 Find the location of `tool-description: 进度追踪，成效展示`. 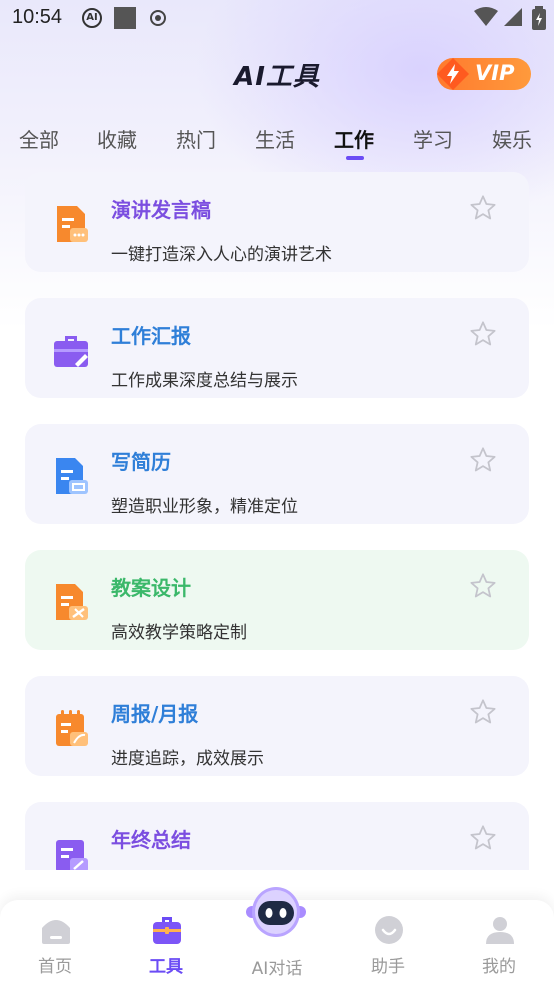

tool-description: 进度追踪，成效展示 is located at coordinates (187, 759).